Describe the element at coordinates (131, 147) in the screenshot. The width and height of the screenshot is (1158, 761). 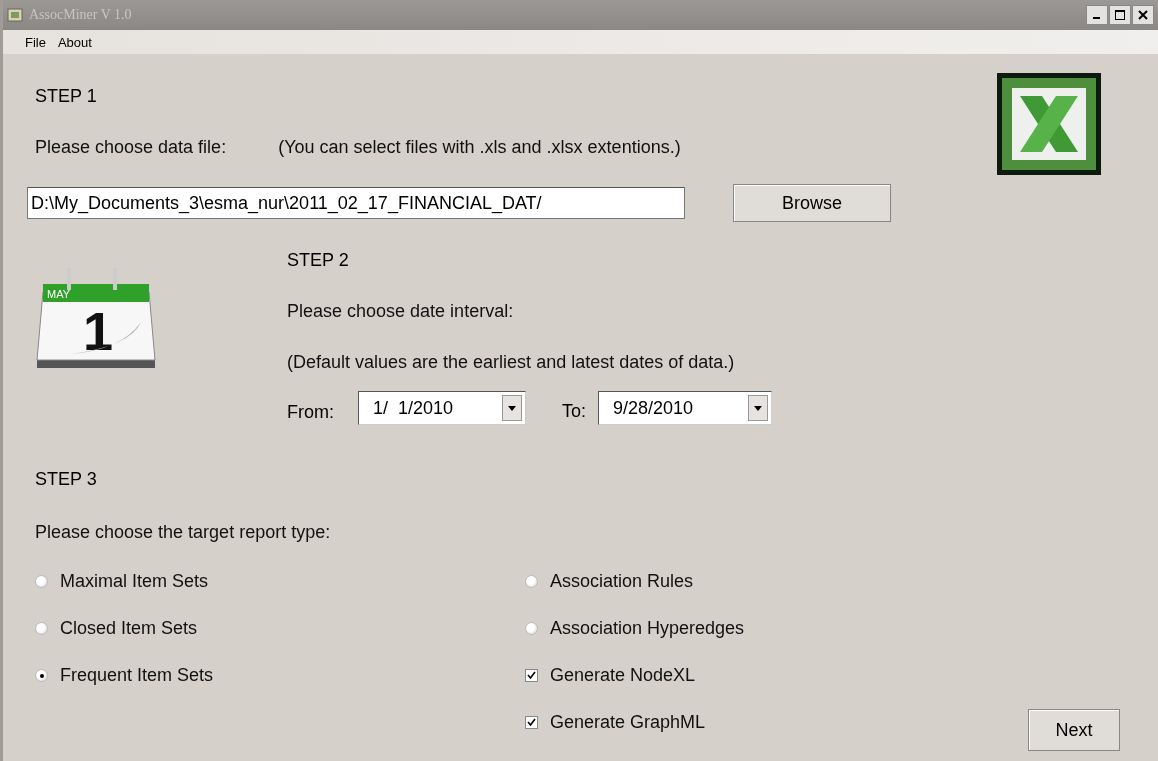
I see `prompt-text: Please choose data file:` at that location.